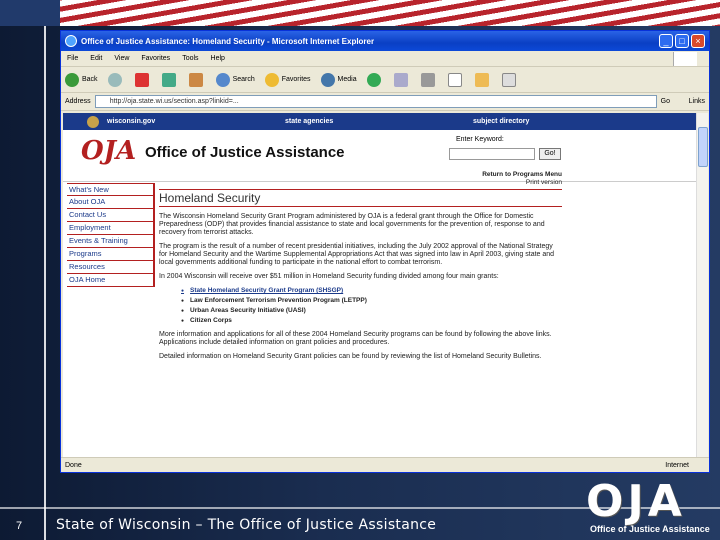 This screenshot has height=540, width=720. I want to click on scroll-thumb, so click(703, 147).